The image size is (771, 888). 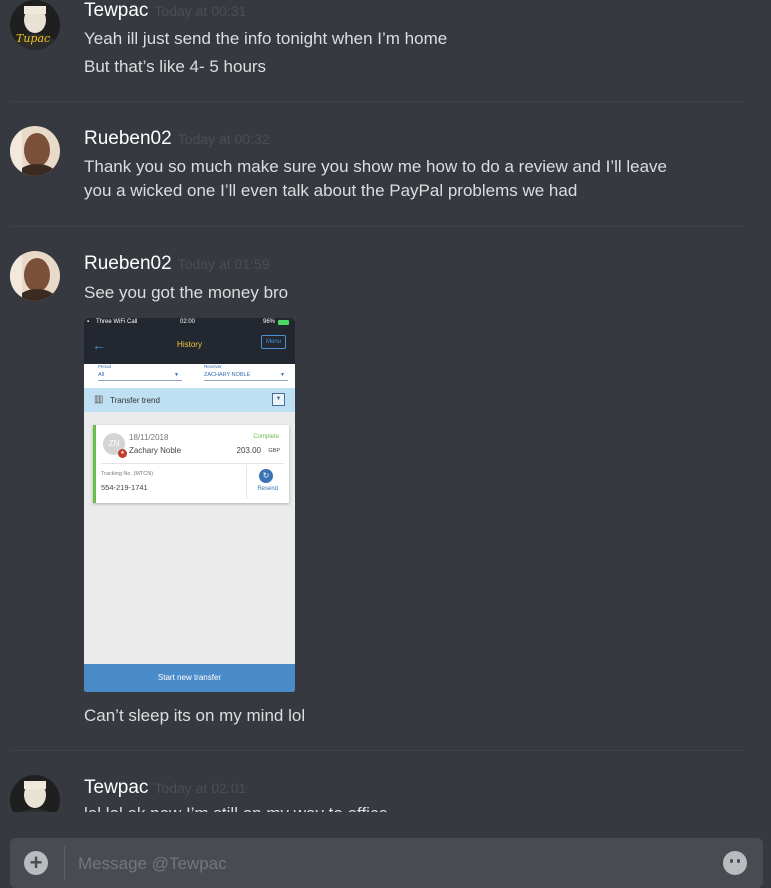 What do you see at coordinates (189, 678) in the screenshot?
I see `start-new-transfer-button: Start new transfer` at bounding box center [189, 678].